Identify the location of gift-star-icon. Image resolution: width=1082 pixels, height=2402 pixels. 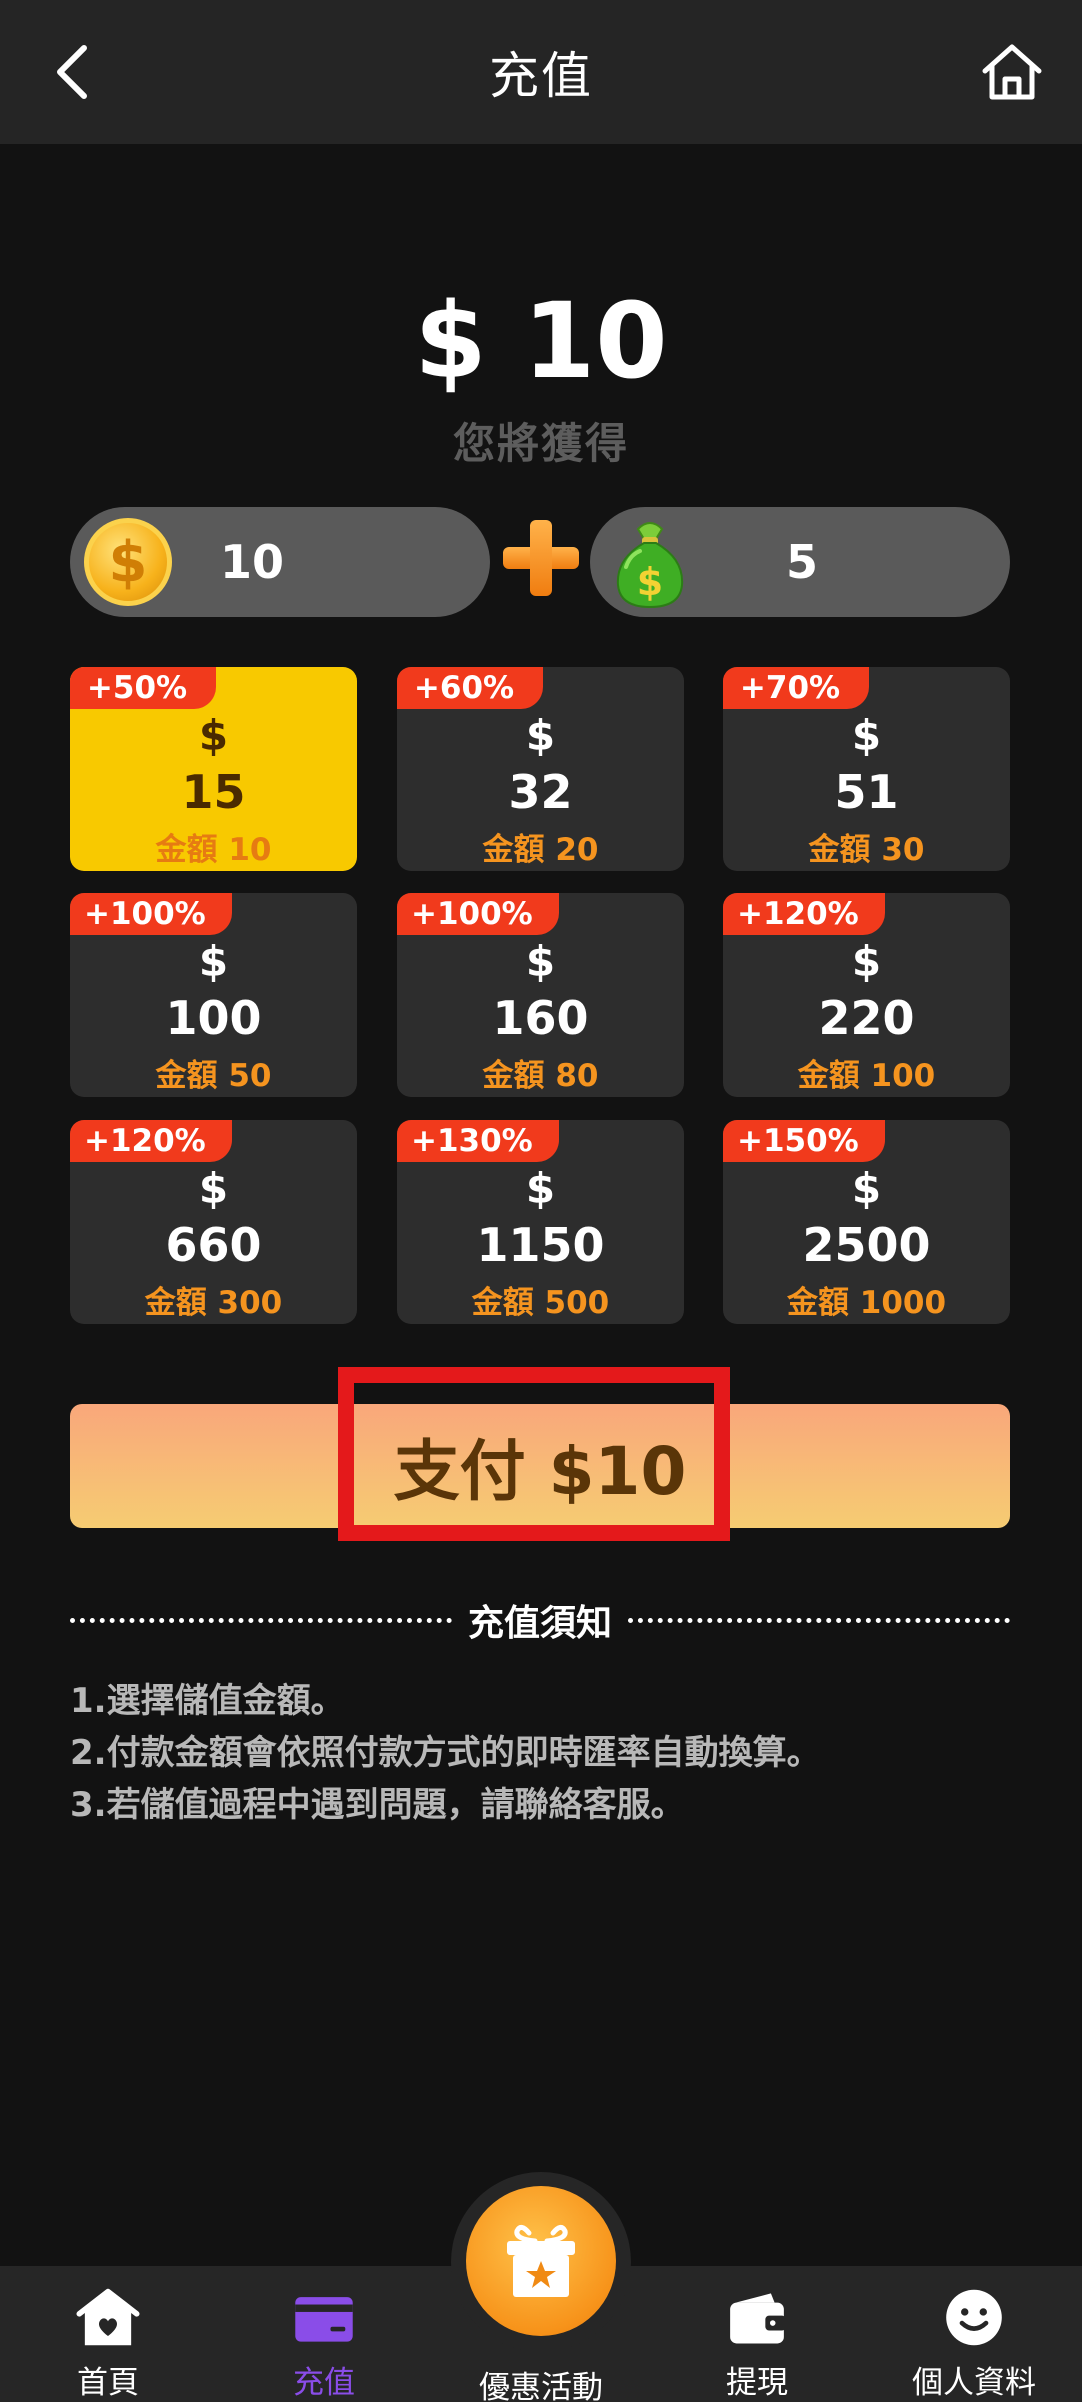
(541, 2261).